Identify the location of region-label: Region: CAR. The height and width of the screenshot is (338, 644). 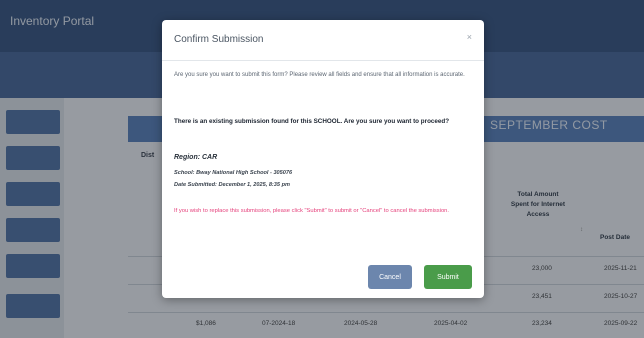
(196, 157).